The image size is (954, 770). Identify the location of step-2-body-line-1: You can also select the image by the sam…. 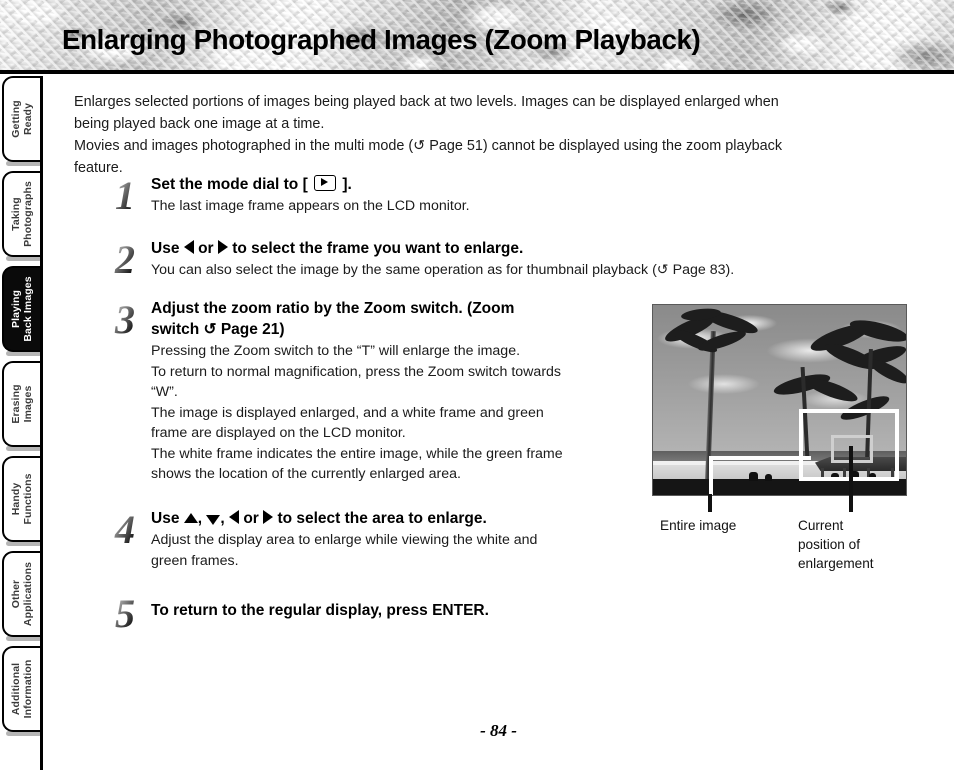
(443, 270).